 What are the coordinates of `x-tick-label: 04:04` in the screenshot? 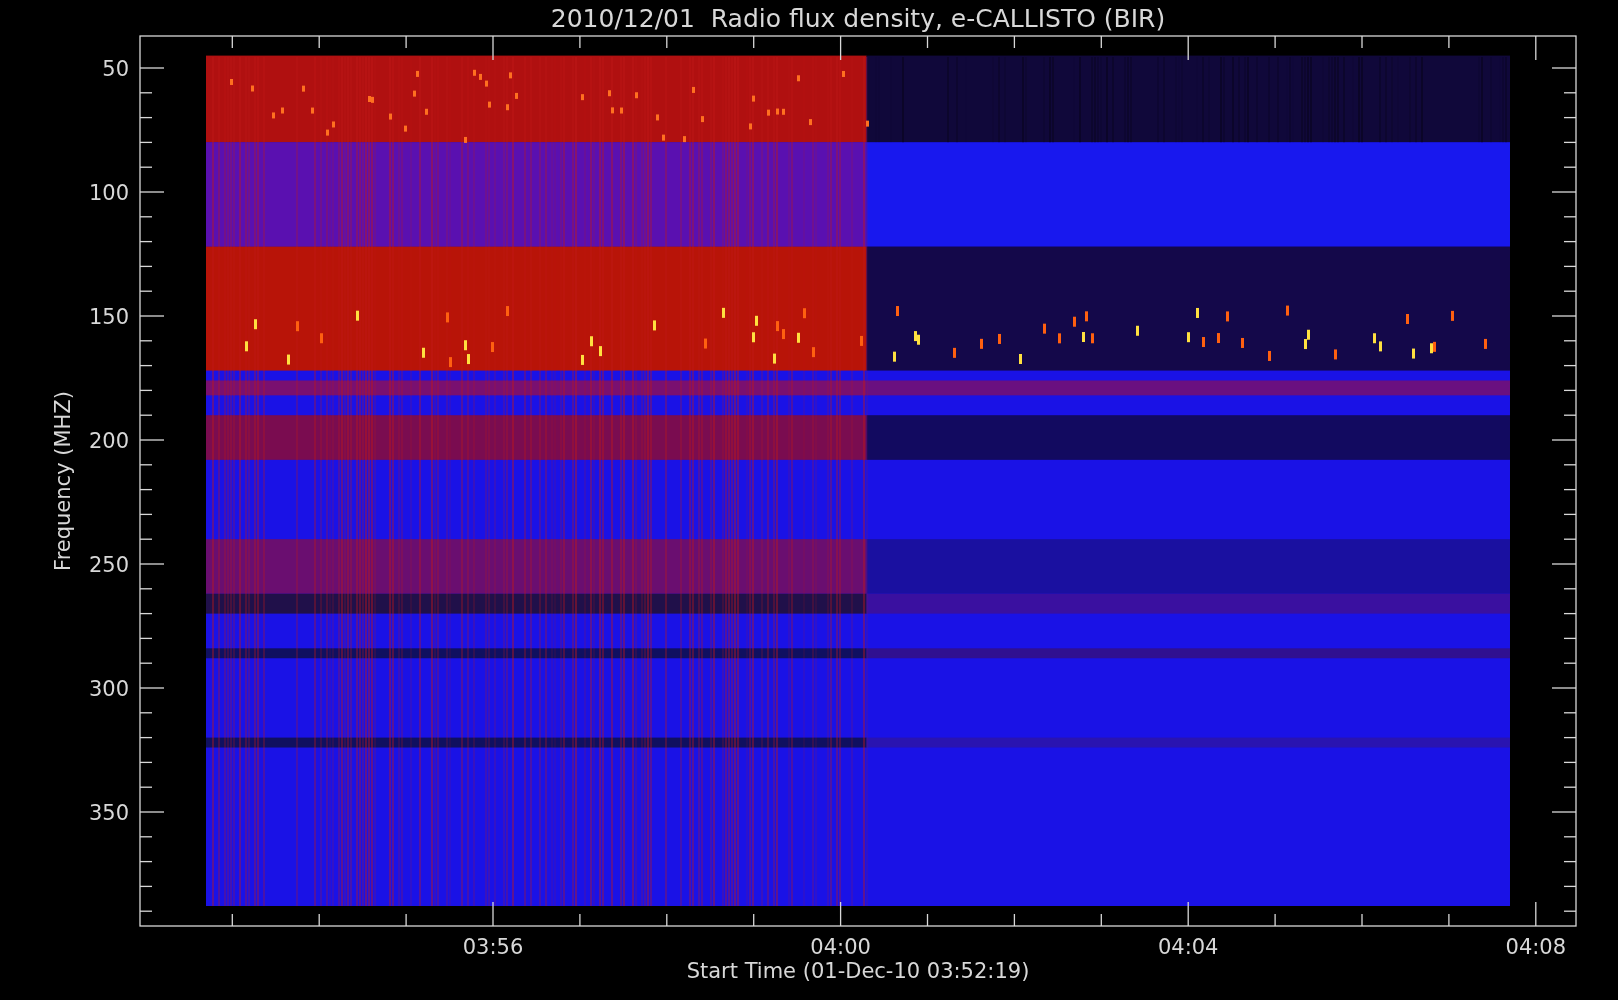 It's located at (1188, 947).